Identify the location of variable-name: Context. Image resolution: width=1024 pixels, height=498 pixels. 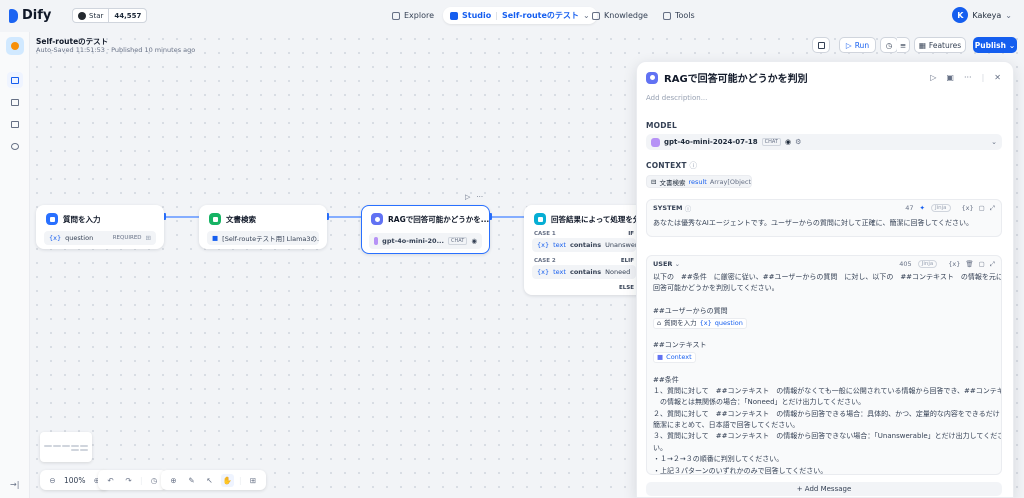
(679, 356).